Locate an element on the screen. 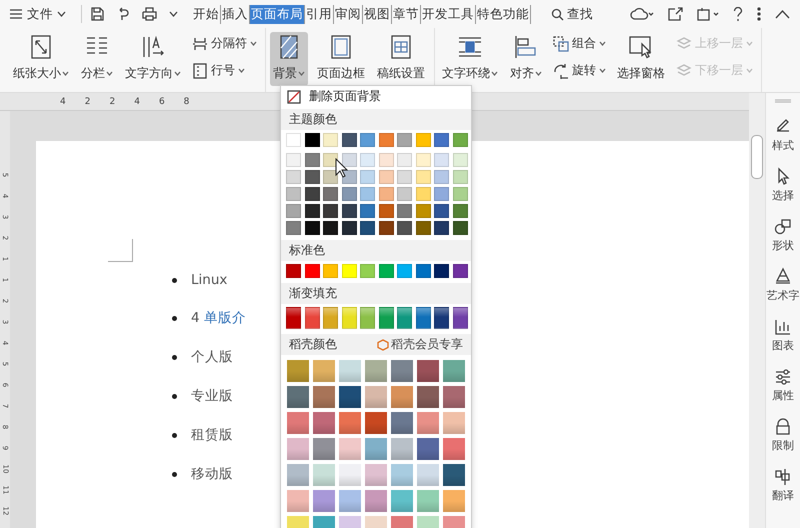 Image resolution: width=800 pixels, height=528 pixels. ribbon-button: 纸张大小 is located at coordinates (41, 59).